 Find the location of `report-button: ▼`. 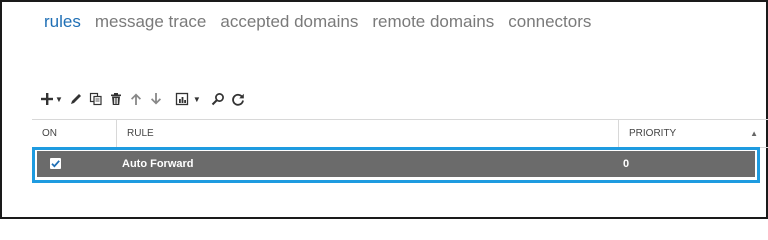

report-button: ▼ is located at coordinates (188, 99).